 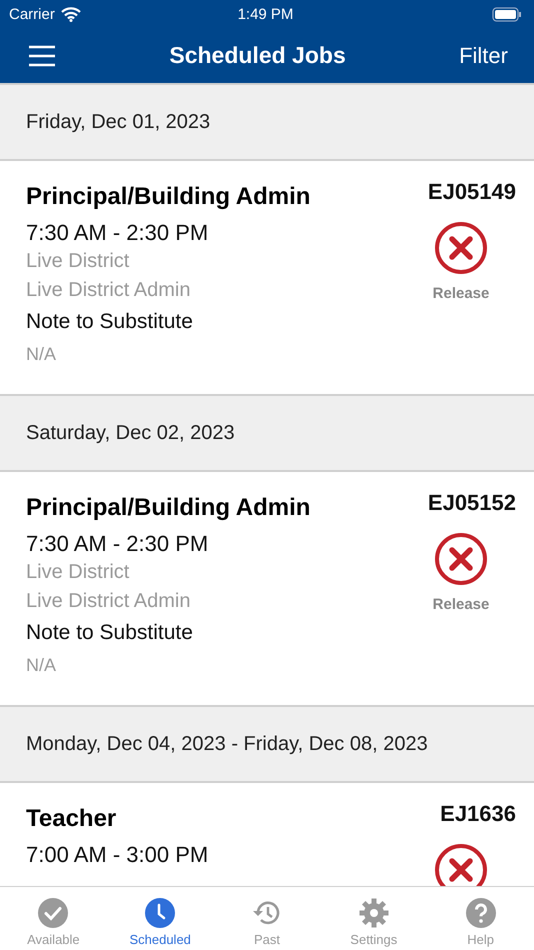 I want to click on tab-bar-item: Help, so click(x=480, y=918).